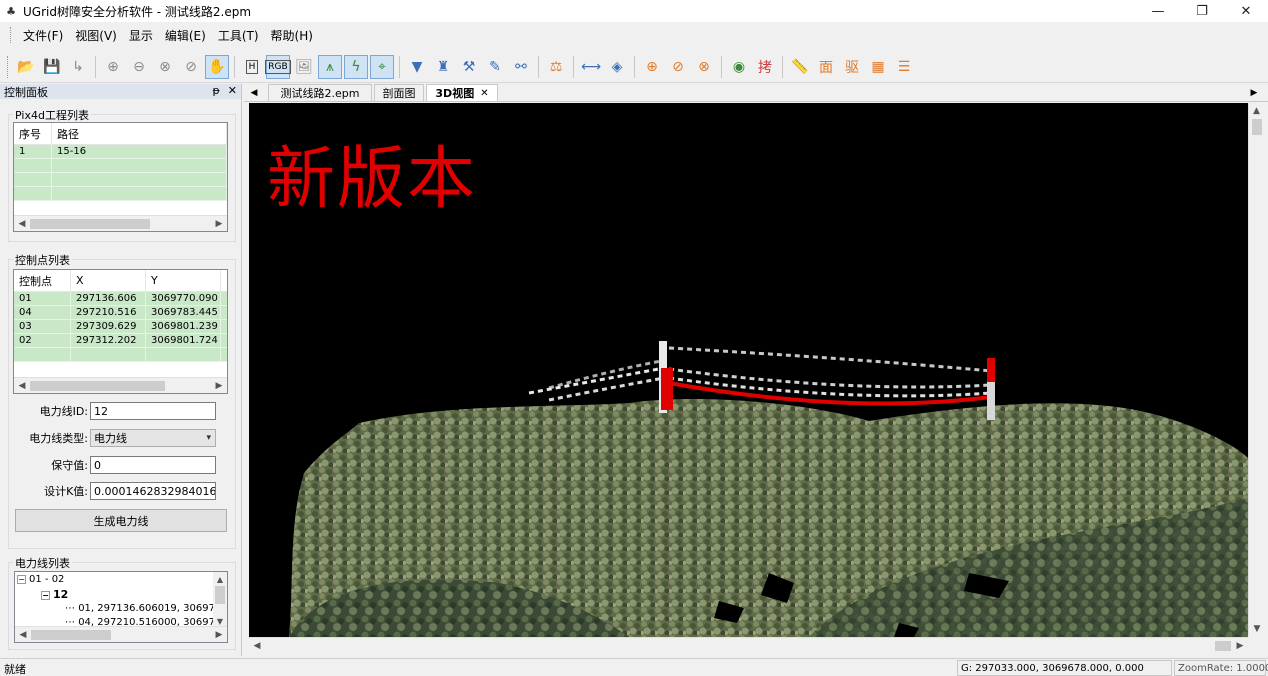 The height and width of the screenshot is (676, 1268). Describe the element at coordinates (591, 67) in the screenshot. I see `measure-width-icon: ⟷` at that location.